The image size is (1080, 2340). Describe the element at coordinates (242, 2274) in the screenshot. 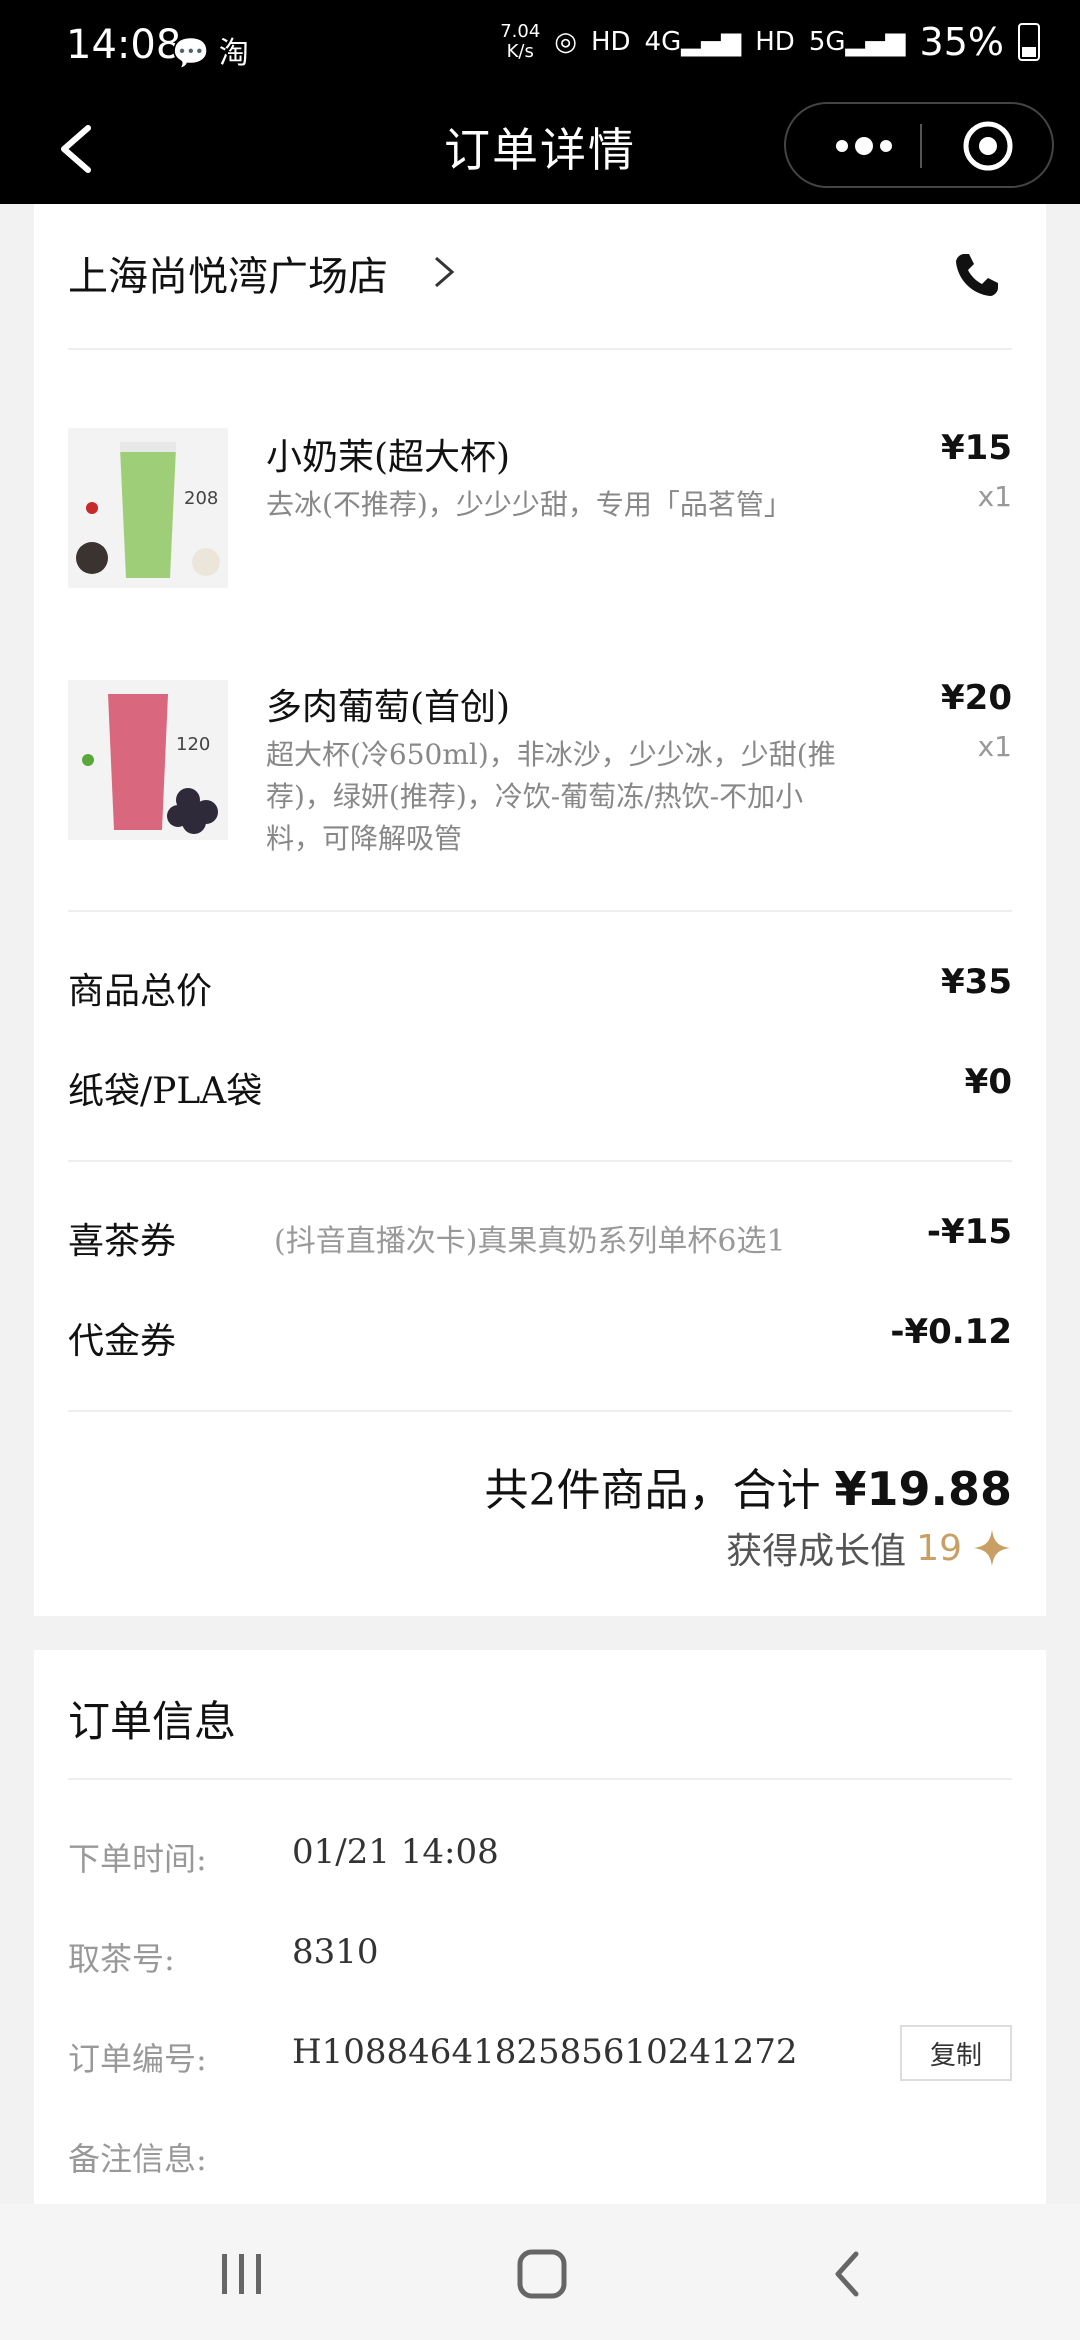

I see `recent-apps-icon` at that location.